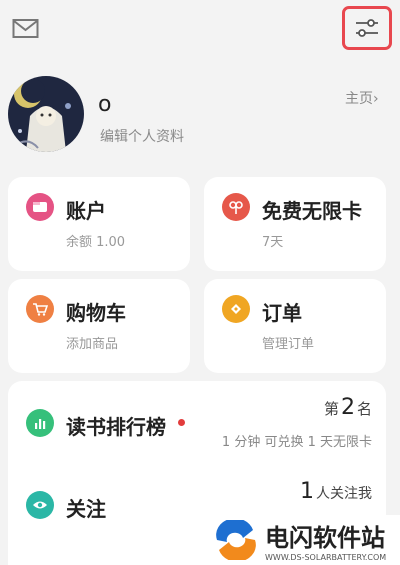 The height and width of the screenshot is (565, 400). I want to click on orders-card: 订单 管理订单, so click(295, 326).